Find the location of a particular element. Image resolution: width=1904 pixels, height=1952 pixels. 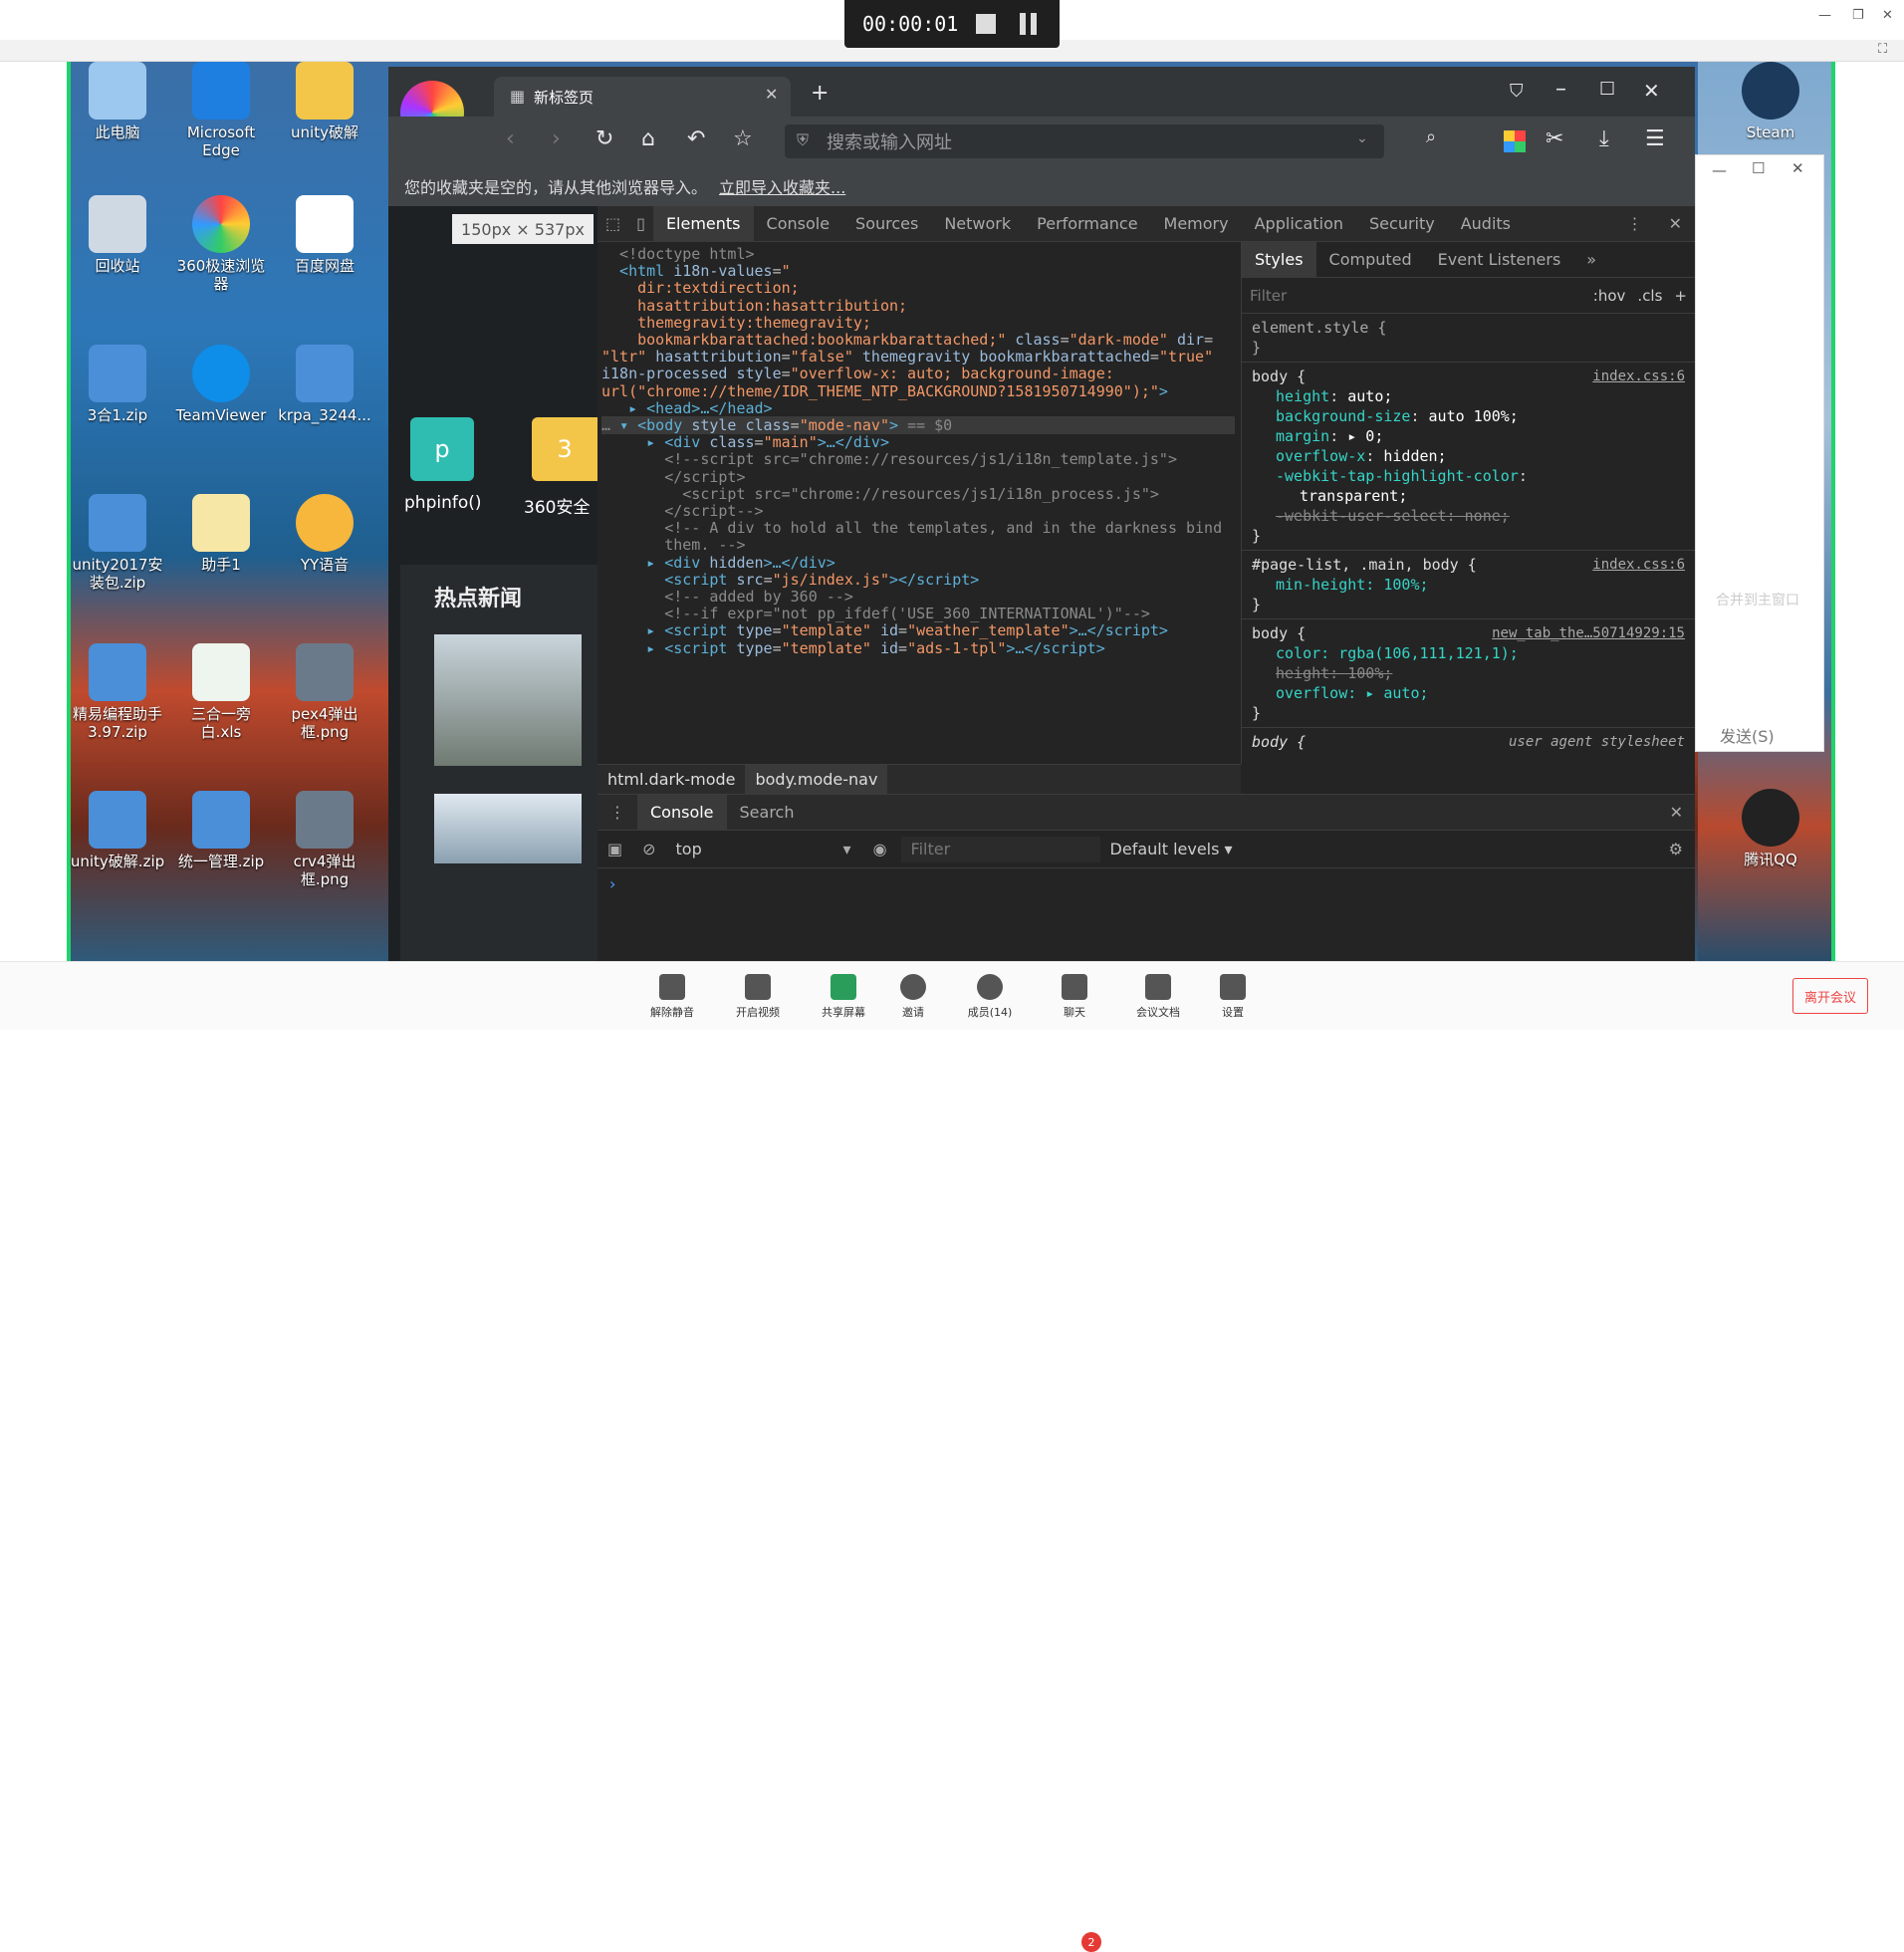

news-image is located at coordinates (508, 700).